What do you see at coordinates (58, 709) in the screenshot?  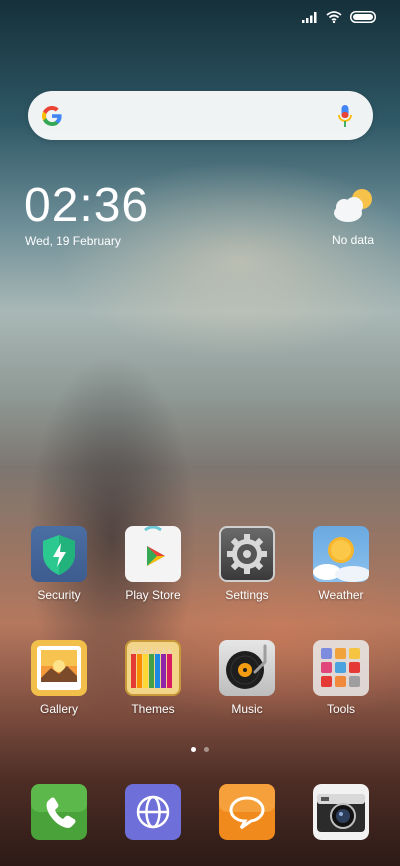 I see `app-label: Gallery` at bounding box center [58, 709].